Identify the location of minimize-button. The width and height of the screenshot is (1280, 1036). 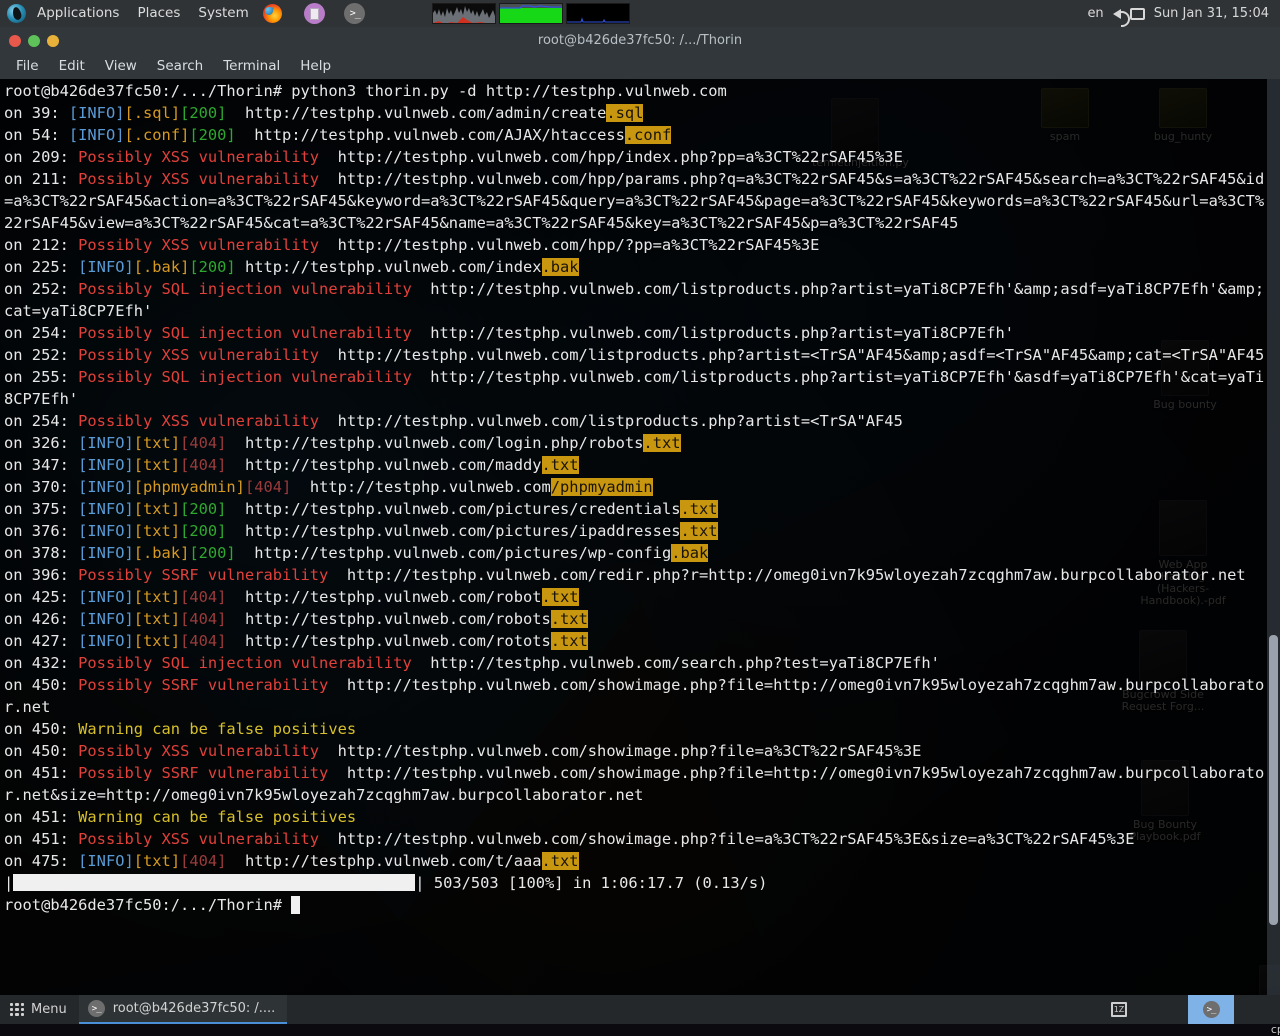
(34, 41).